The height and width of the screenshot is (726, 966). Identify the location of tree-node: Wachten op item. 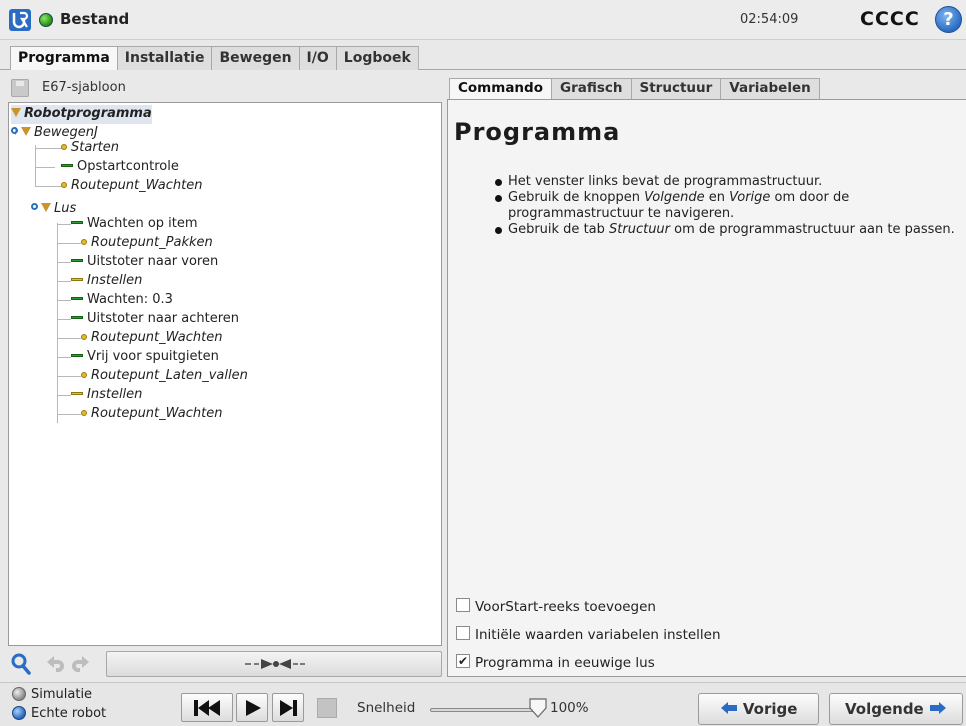
(134, 224).